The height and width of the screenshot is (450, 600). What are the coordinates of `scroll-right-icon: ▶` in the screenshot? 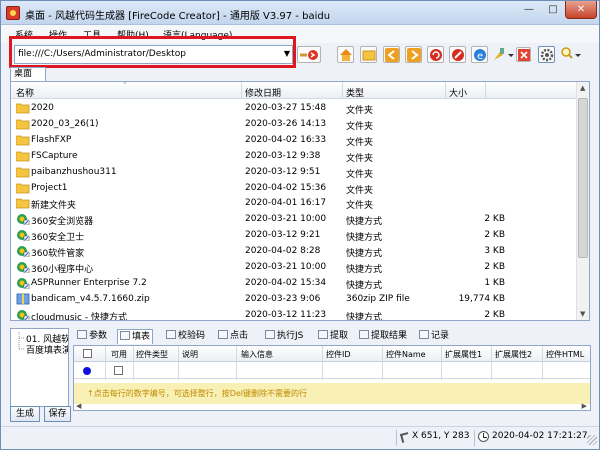 It's located at (584, 406).